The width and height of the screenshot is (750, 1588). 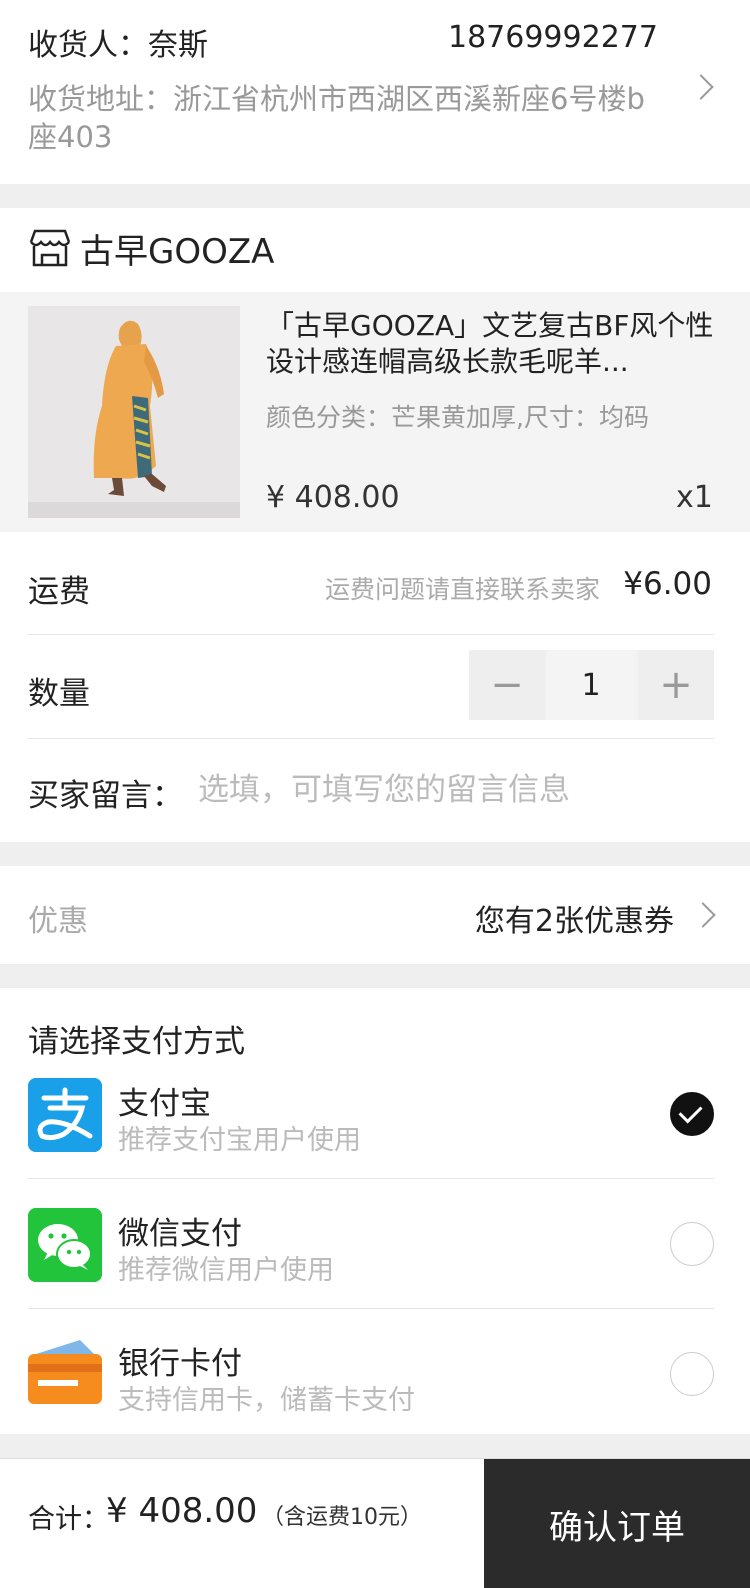 I want to click on quantity-label: 数量, so click(x=59, y=694).